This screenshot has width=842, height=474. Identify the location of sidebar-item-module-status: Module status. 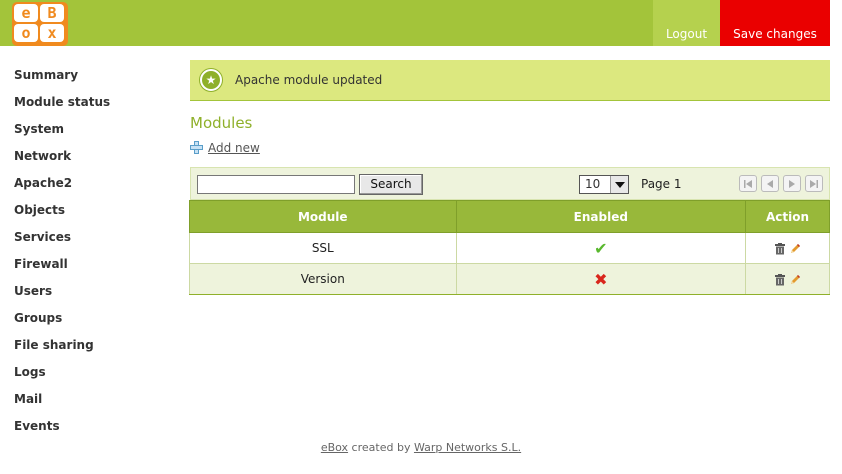
(94, 106).